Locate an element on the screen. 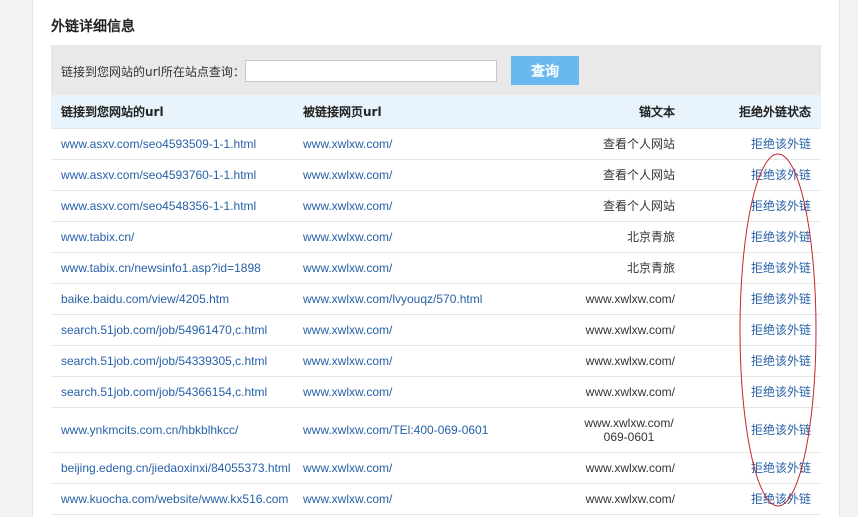  header-source-url: 链接到您网站的url is located at coordinates (172, 112).